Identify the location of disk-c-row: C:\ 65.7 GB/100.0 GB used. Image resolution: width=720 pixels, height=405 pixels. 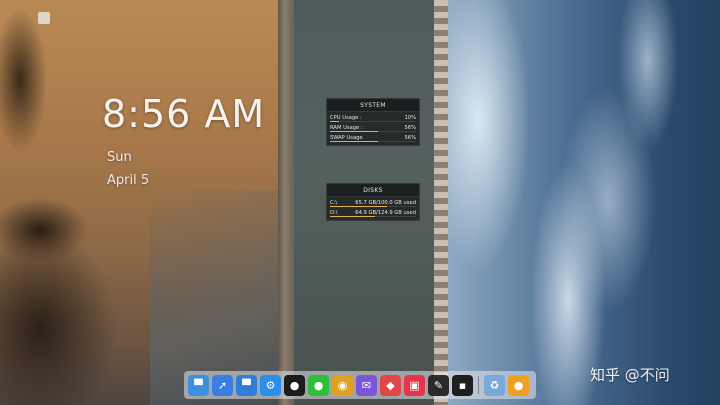
(373, 203).